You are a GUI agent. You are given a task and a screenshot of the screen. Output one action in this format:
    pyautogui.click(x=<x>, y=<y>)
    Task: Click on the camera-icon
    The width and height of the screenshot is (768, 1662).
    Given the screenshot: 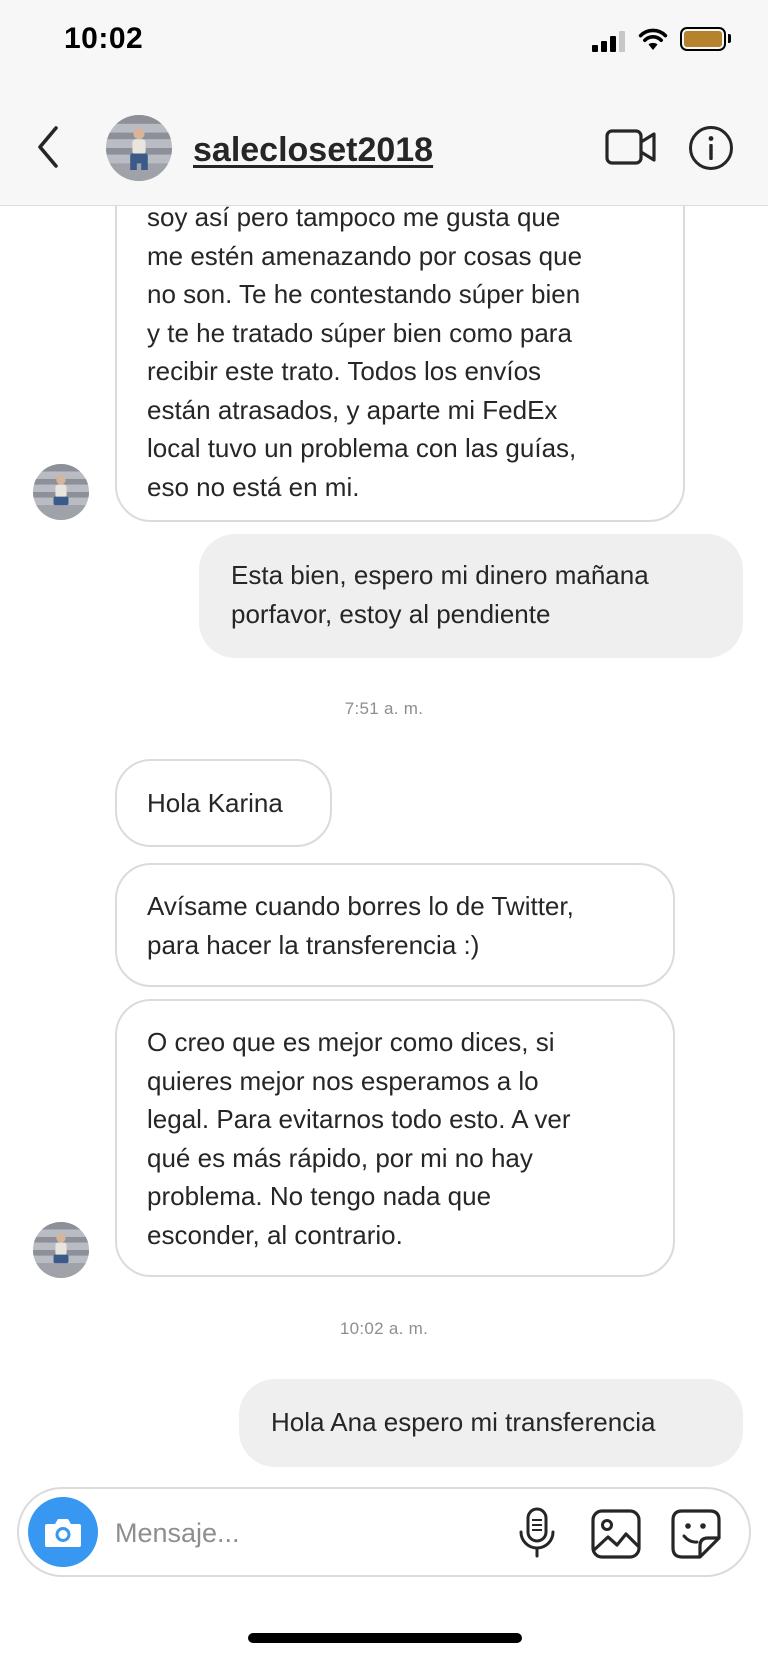 What is the action you would take?
    pyautogui.click(x=63, y=1533)
    